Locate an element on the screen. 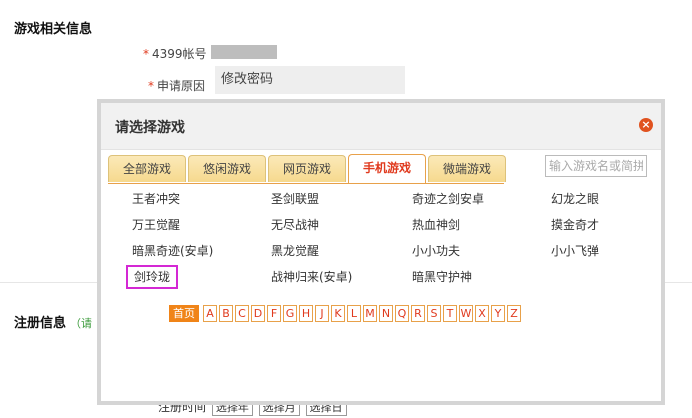  tab-all-games: 全部游戏 is located at coordinates (147, 168).